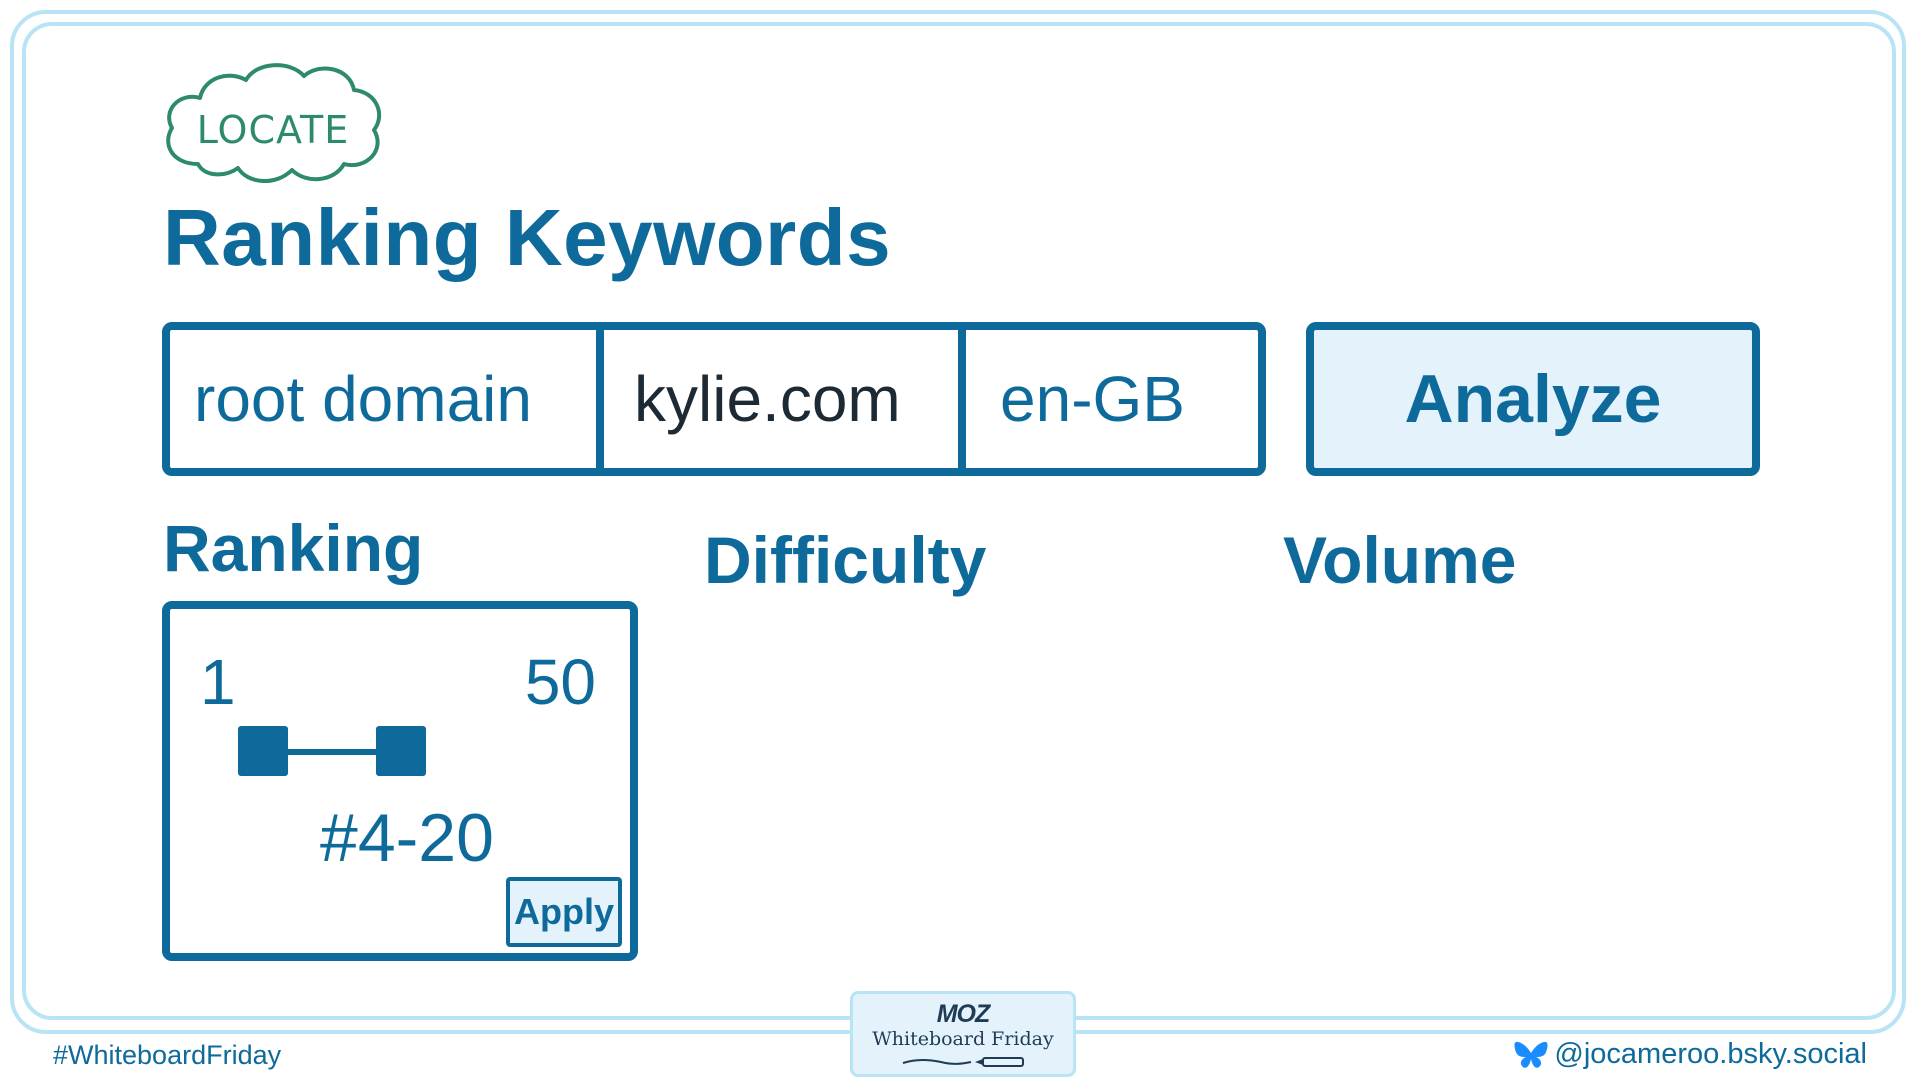 Image resolution: width=1920 pixels, height=1080 pixels. Describe the element at coordinates (273, 130) in the screenshot. I see `locate-badge-label: LOCATE` at that location.